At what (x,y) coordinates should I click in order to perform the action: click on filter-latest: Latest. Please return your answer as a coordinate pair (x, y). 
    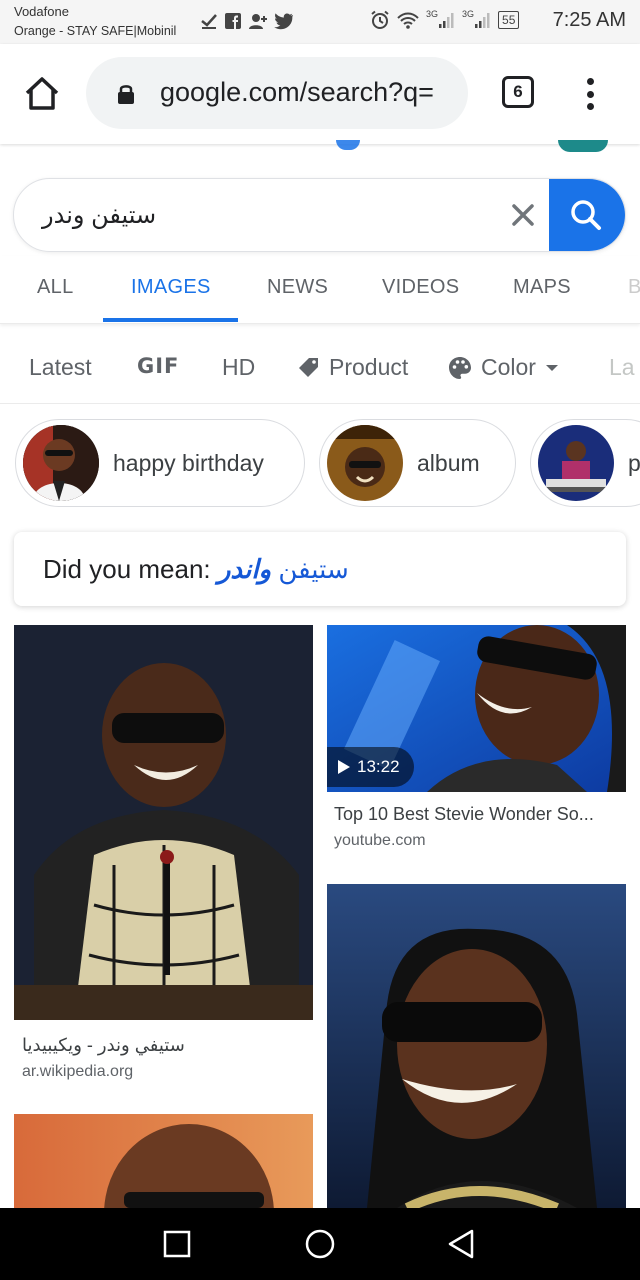
    Looking at the image, I should click on (60, 367).